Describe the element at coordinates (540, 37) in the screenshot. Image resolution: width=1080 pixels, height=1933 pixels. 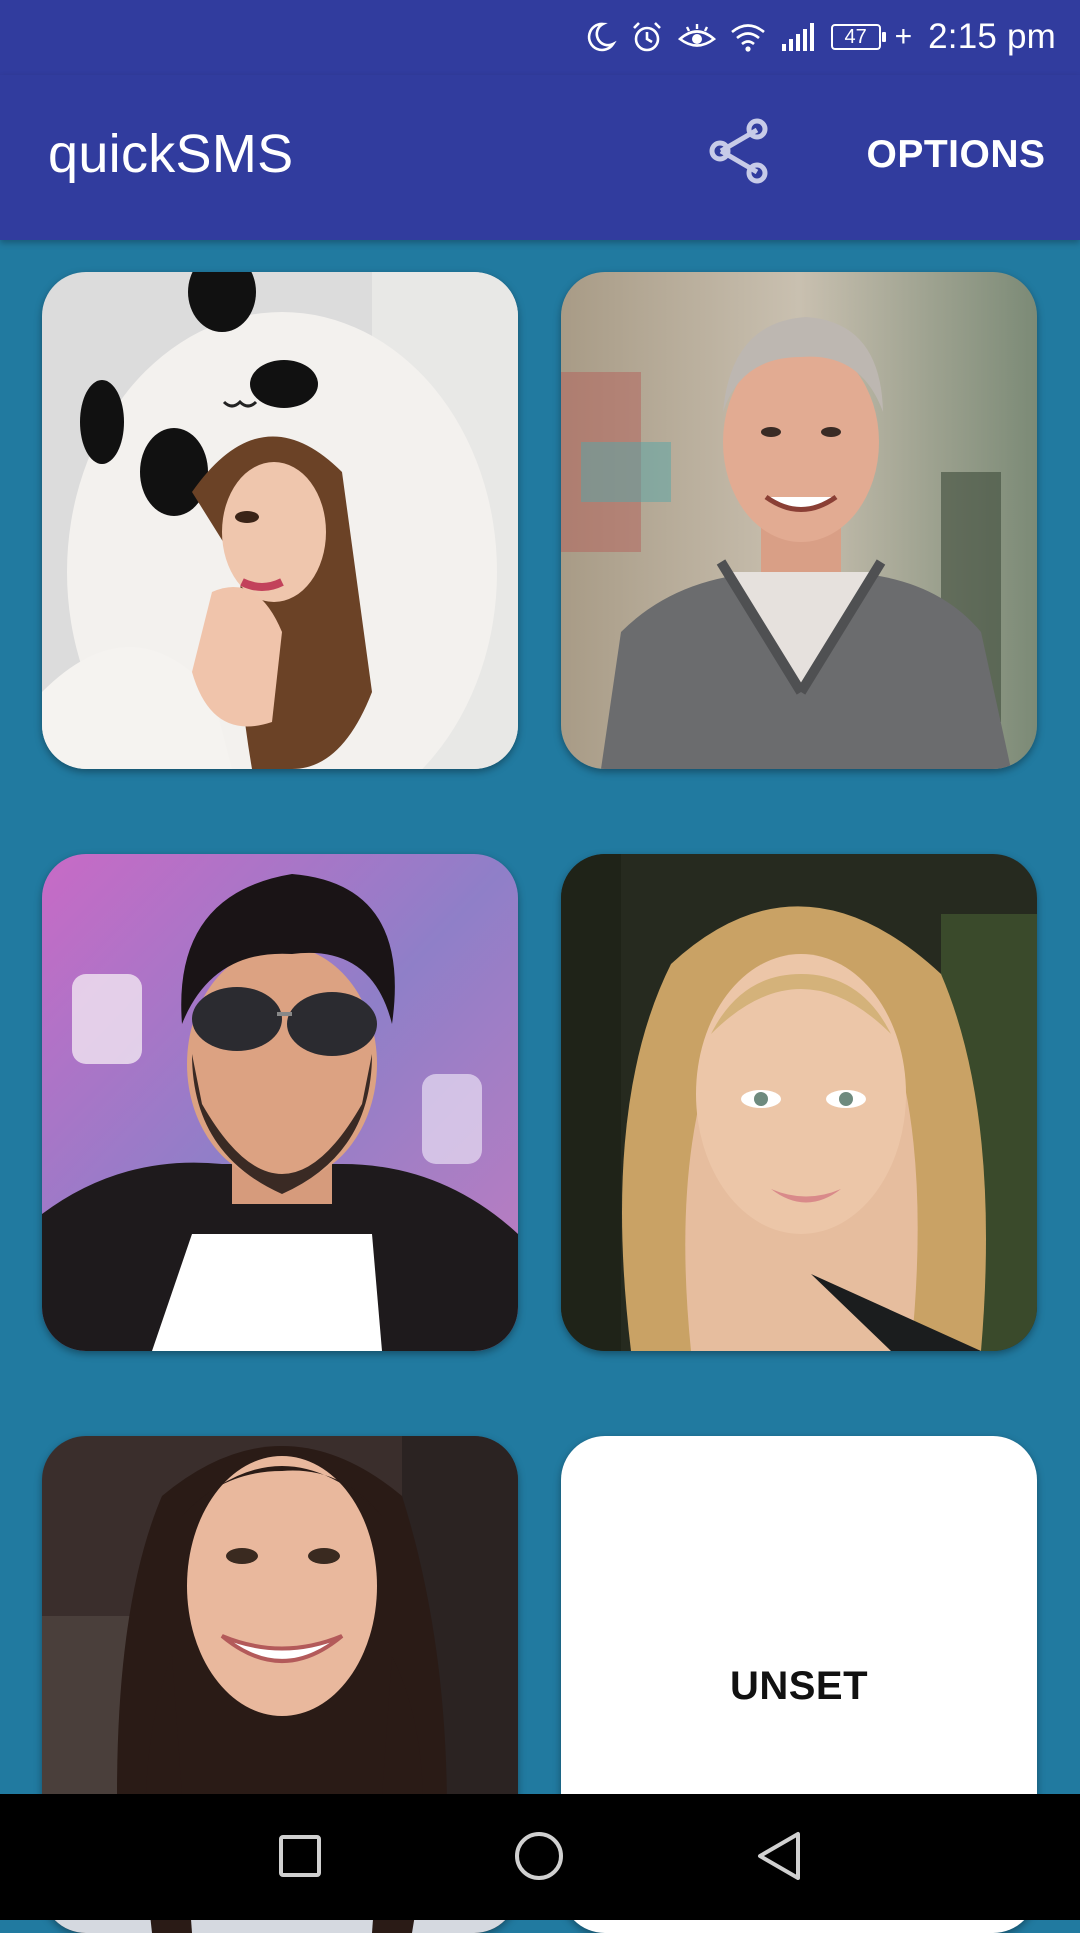
I see `status-bar: 47 + 2:15 pm` at that location.